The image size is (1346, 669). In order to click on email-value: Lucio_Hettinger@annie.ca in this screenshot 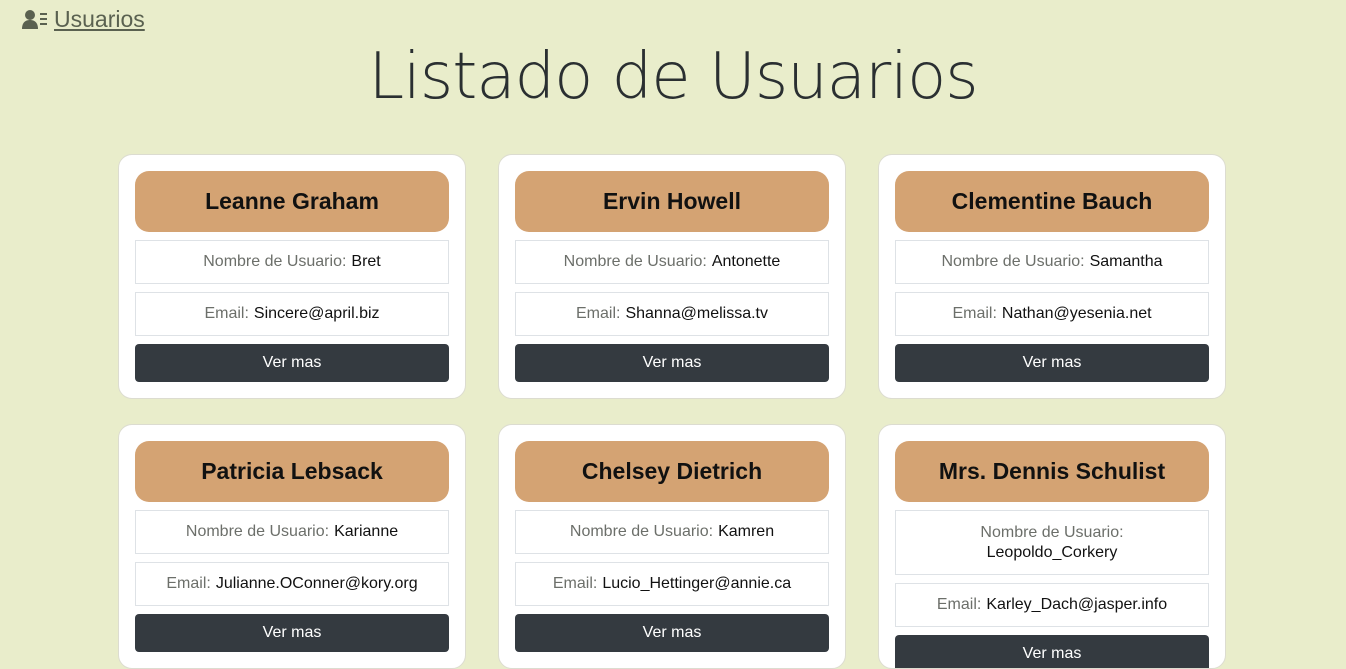, I will do `click(697, 583)`.